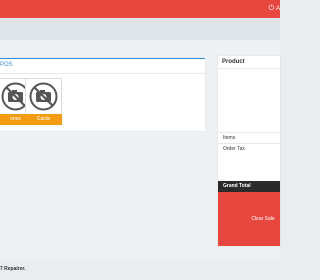 The image size is (320, 280). What do you see at coordinates (249, 219) in the screenshot?
I see `clear-sale-button: Clear Sale` at bounding box center [249, 219].